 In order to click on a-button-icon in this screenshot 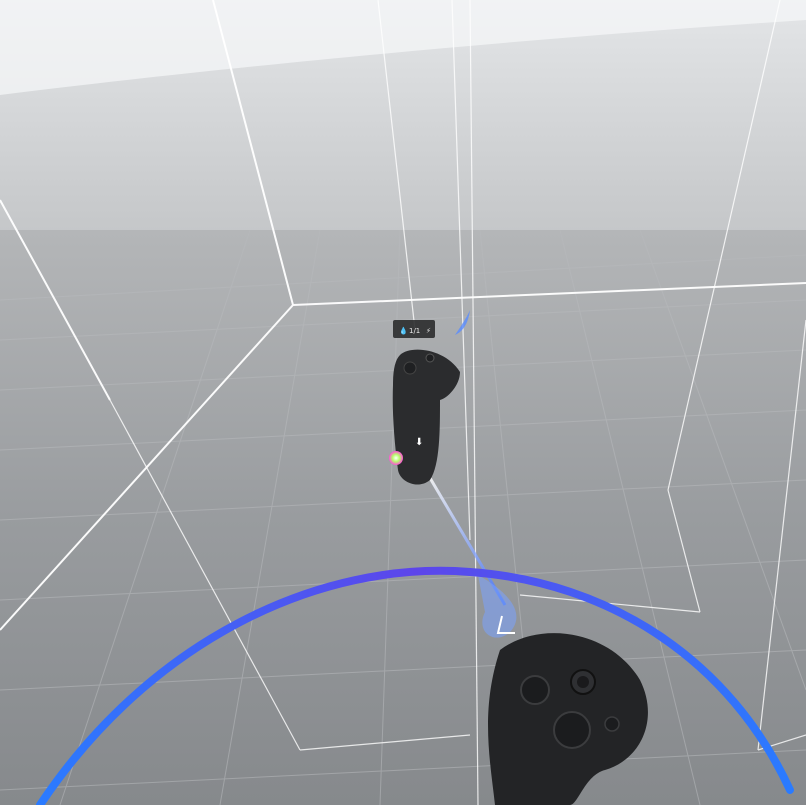, I will do `click(535, 690)`.